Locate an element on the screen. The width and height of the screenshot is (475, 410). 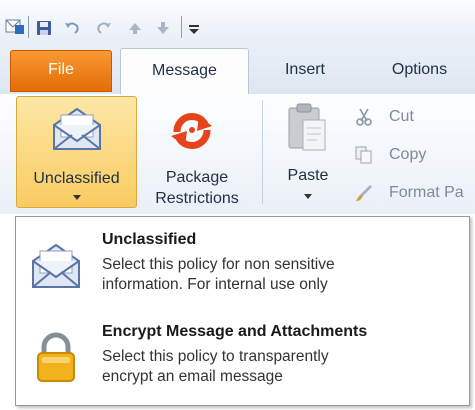
down-arrow-icon is located at coordinates (163, 28).